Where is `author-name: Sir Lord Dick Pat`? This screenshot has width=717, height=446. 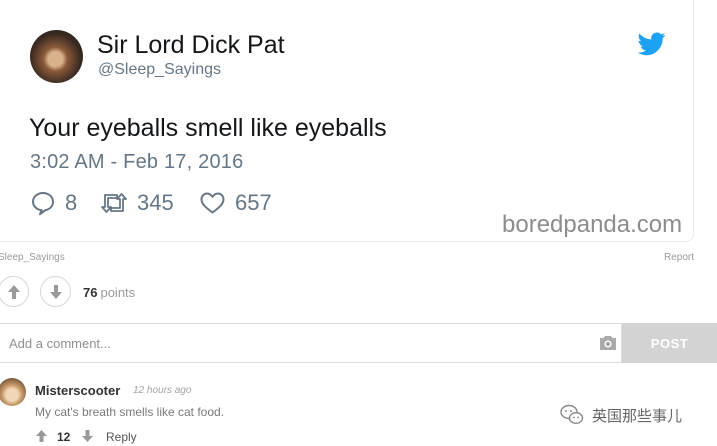
author-name: Sir Lord Dick Pat is located at coordinates (191, 45).